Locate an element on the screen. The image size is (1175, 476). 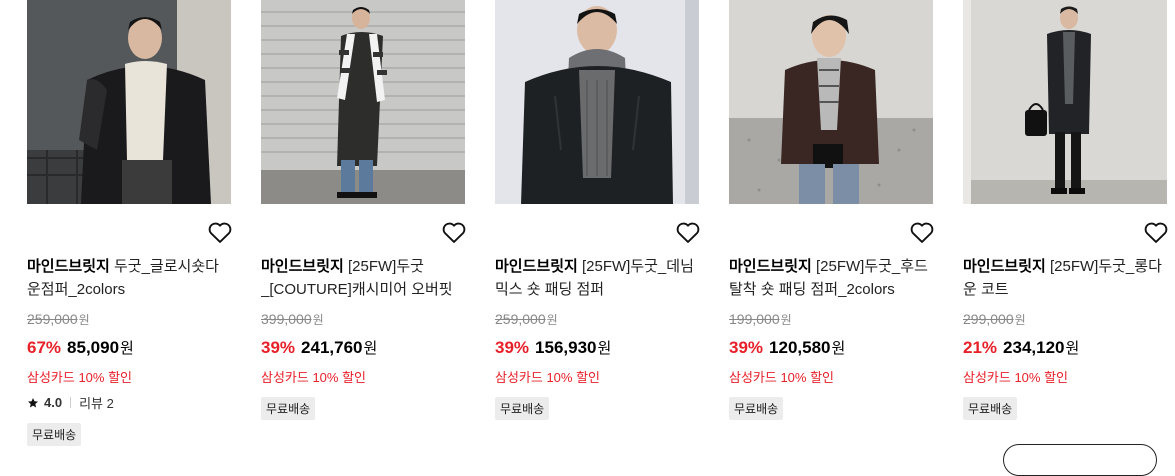
sale-price: 39% 241,760원 is located at coordinates (319, 347).